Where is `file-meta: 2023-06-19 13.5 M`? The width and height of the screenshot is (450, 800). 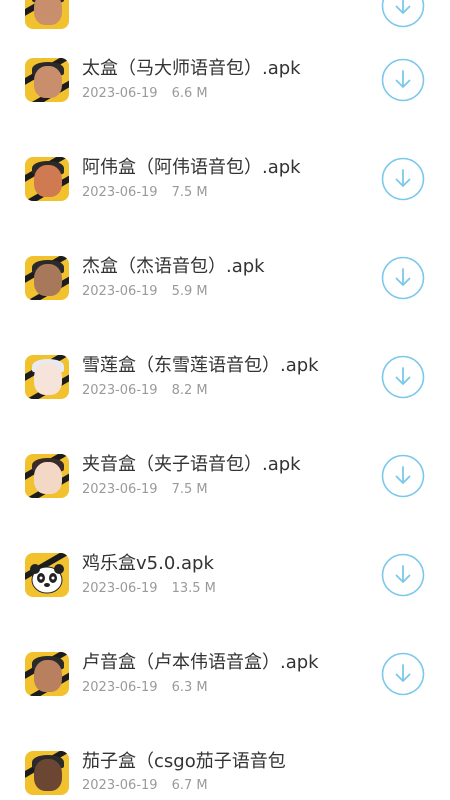
file-meta: 2023-06-19 13.5 M is located at coordinates (149, 589).